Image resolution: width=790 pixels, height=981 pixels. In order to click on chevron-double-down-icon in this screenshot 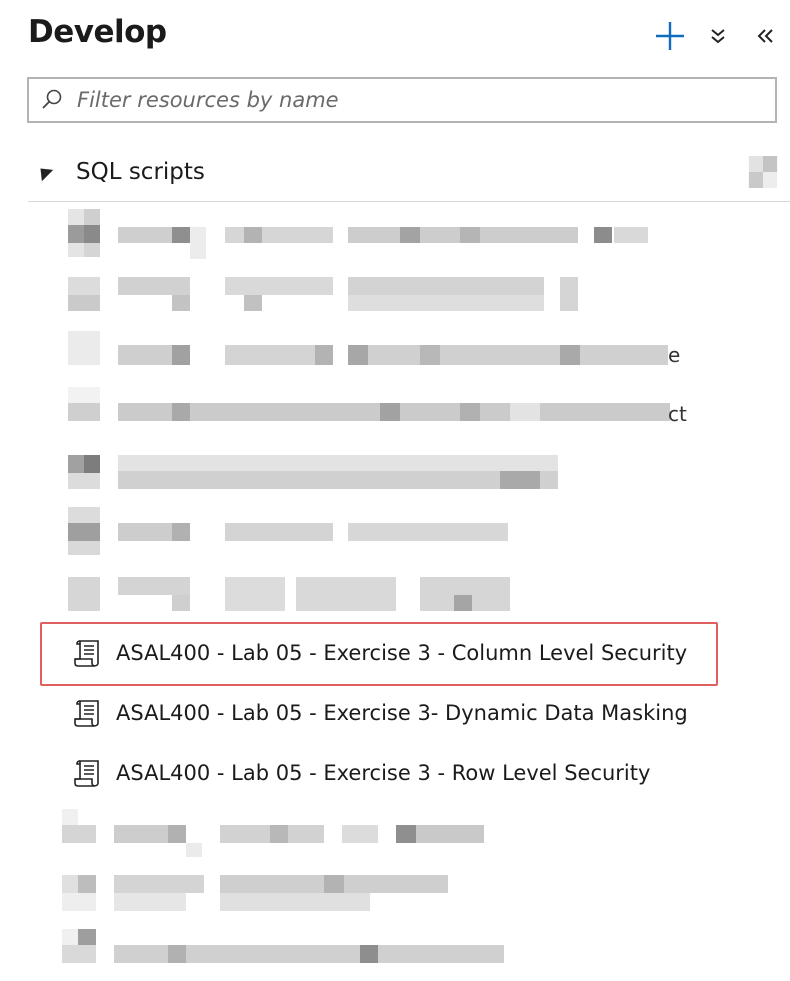, I will do `click(718, 36)`.